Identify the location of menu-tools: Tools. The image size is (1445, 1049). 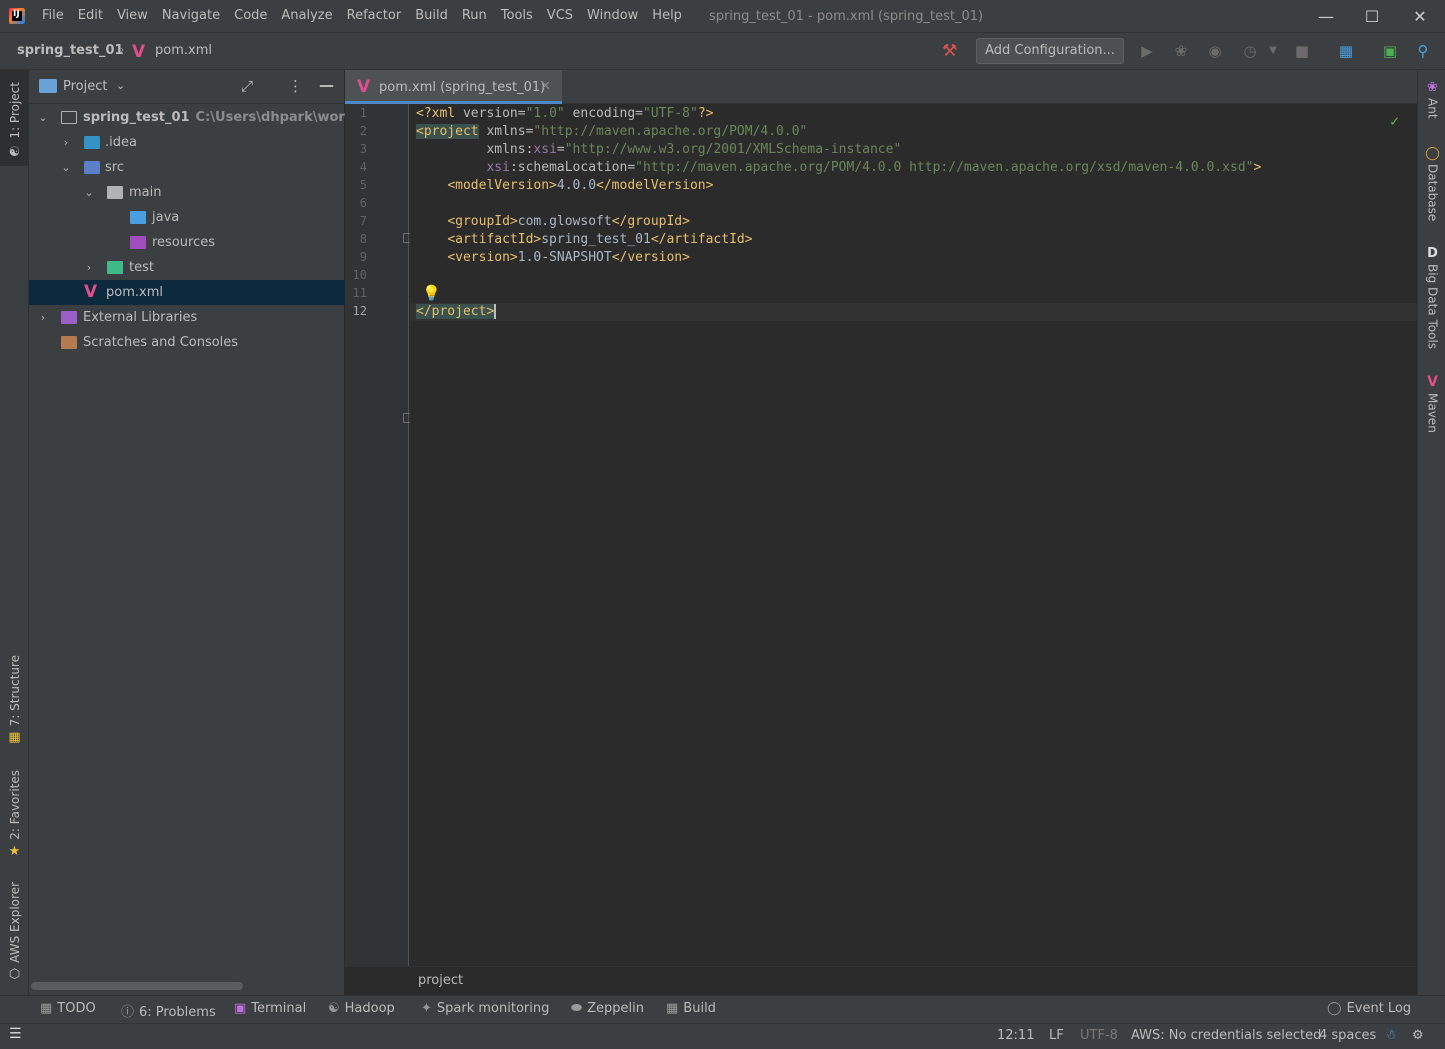
(517, 16).